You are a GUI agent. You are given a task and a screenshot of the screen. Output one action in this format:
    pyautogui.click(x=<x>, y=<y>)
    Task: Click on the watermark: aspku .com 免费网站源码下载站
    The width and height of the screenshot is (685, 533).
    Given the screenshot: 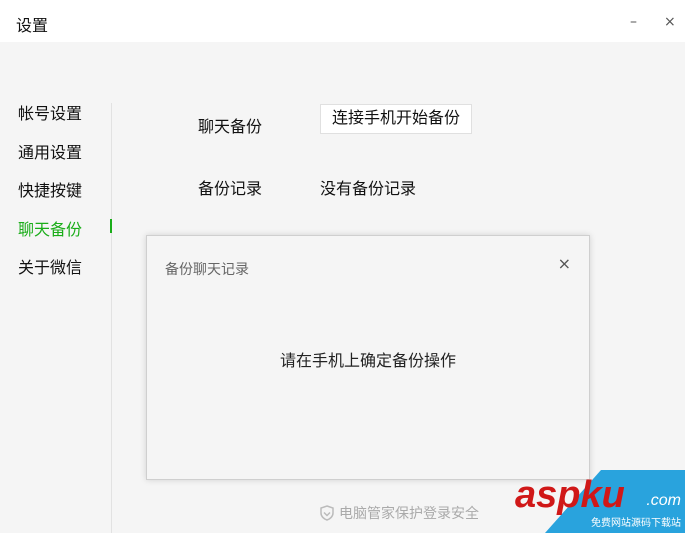 What is the action you would take?
    pyautogui.click(x=600, y=501)
    